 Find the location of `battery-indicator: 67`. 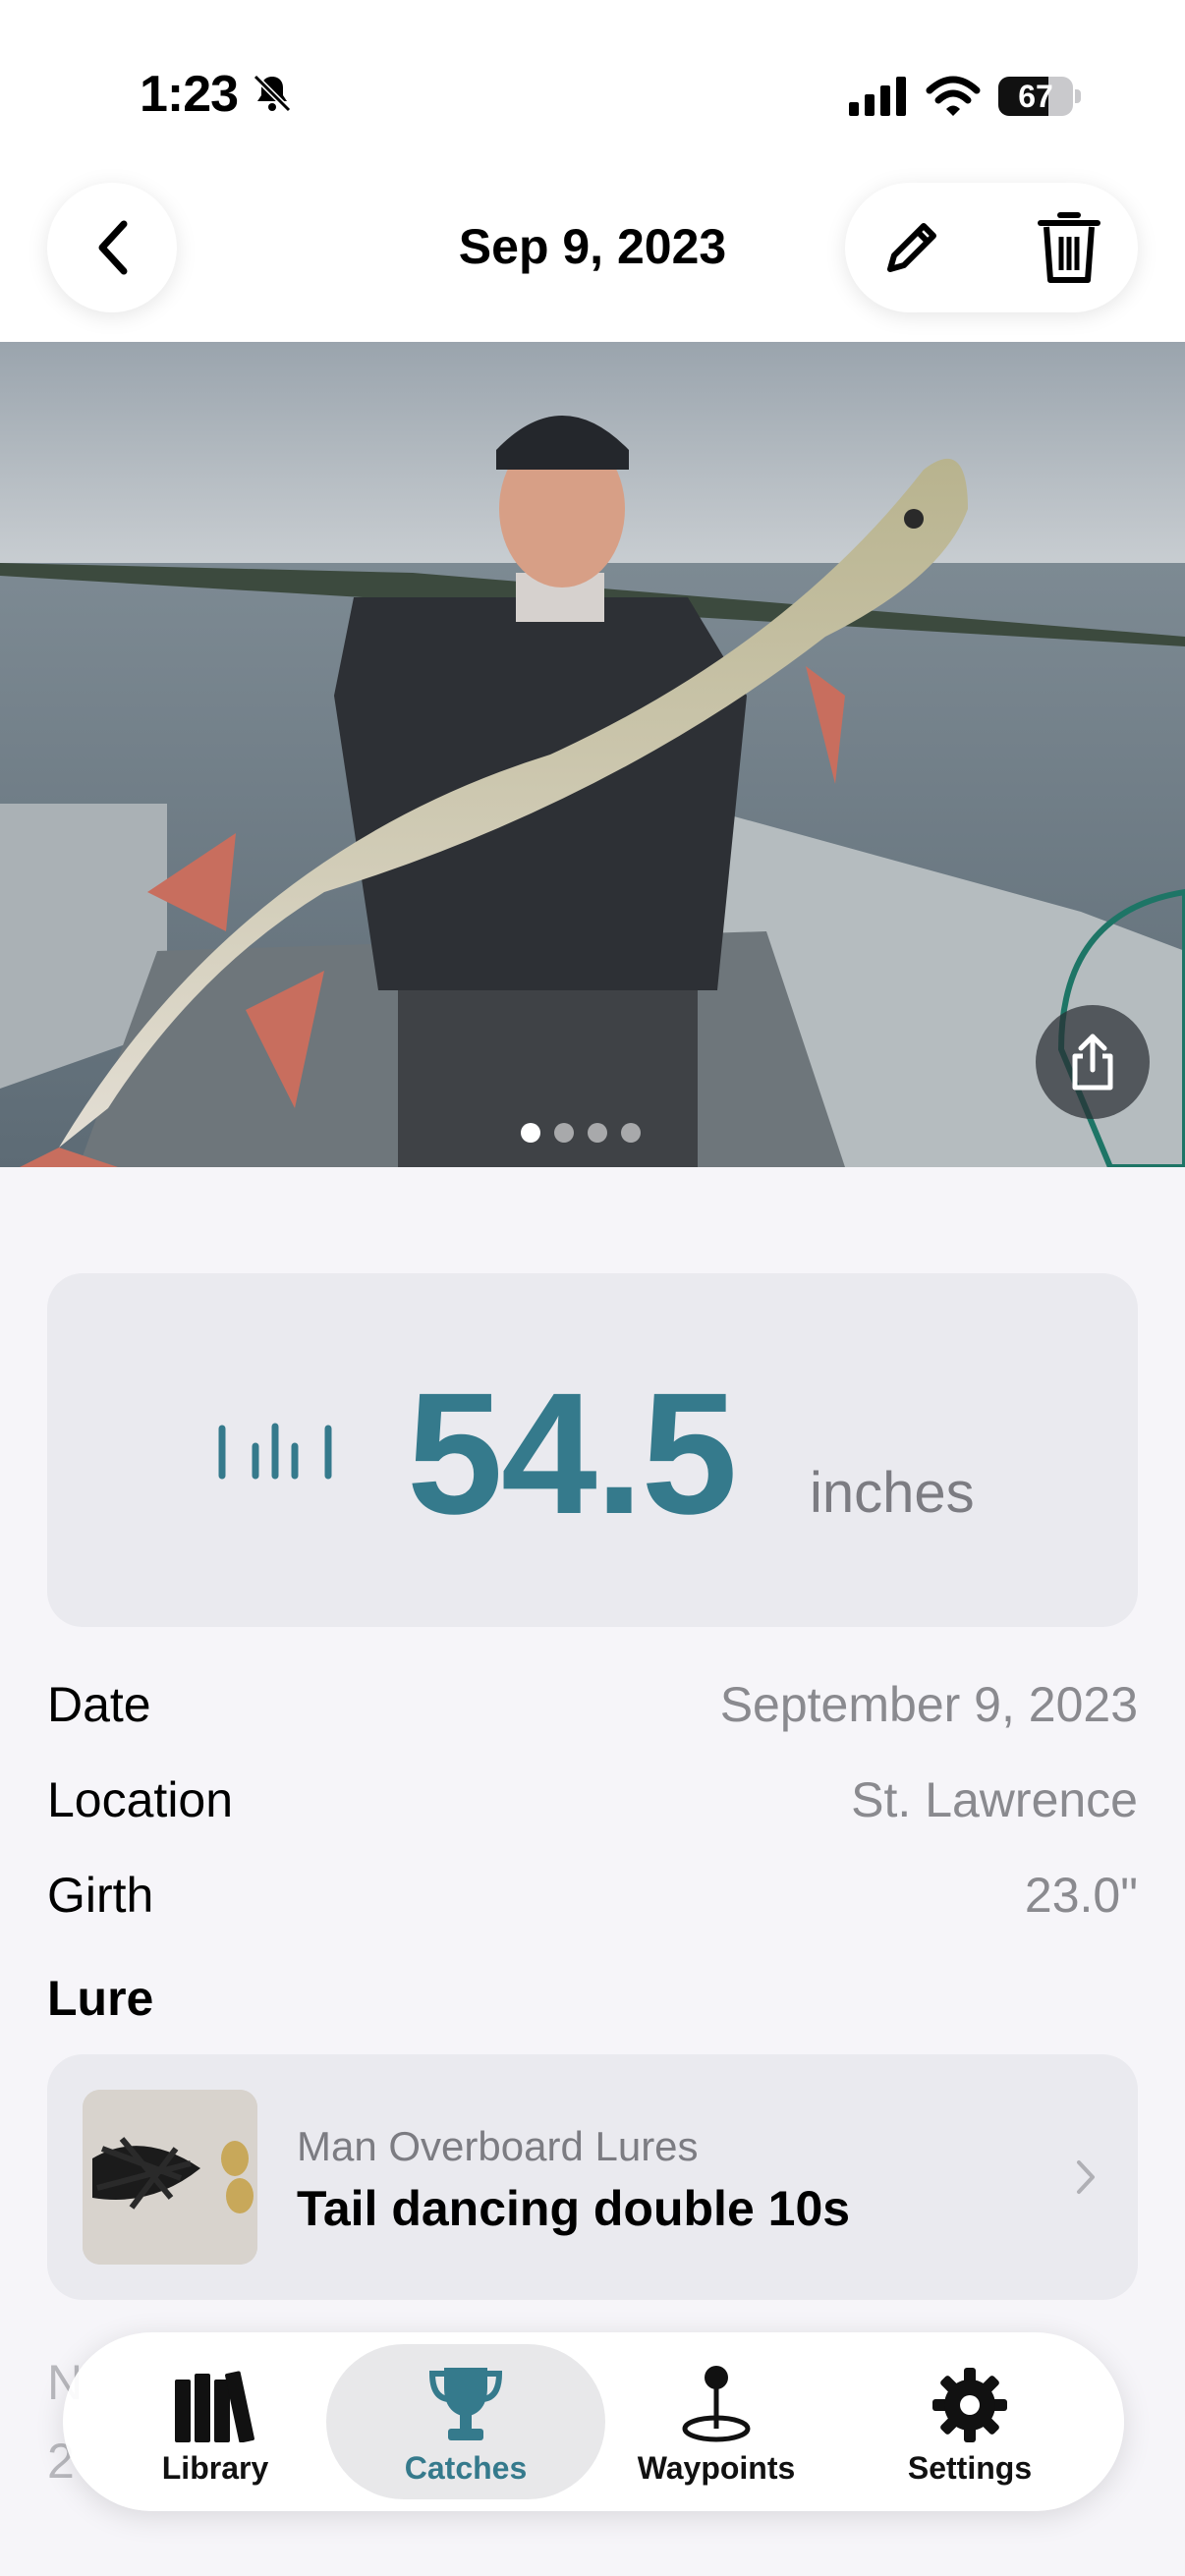

battery-indicator: 67 is located at coordinates (1040, 96).